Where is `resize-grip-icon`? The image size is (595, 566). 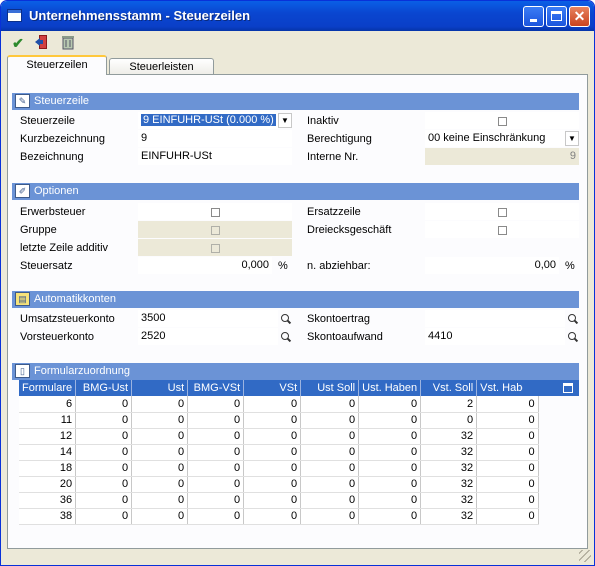
resize-grip-icon is located at coordinates (585, 556).